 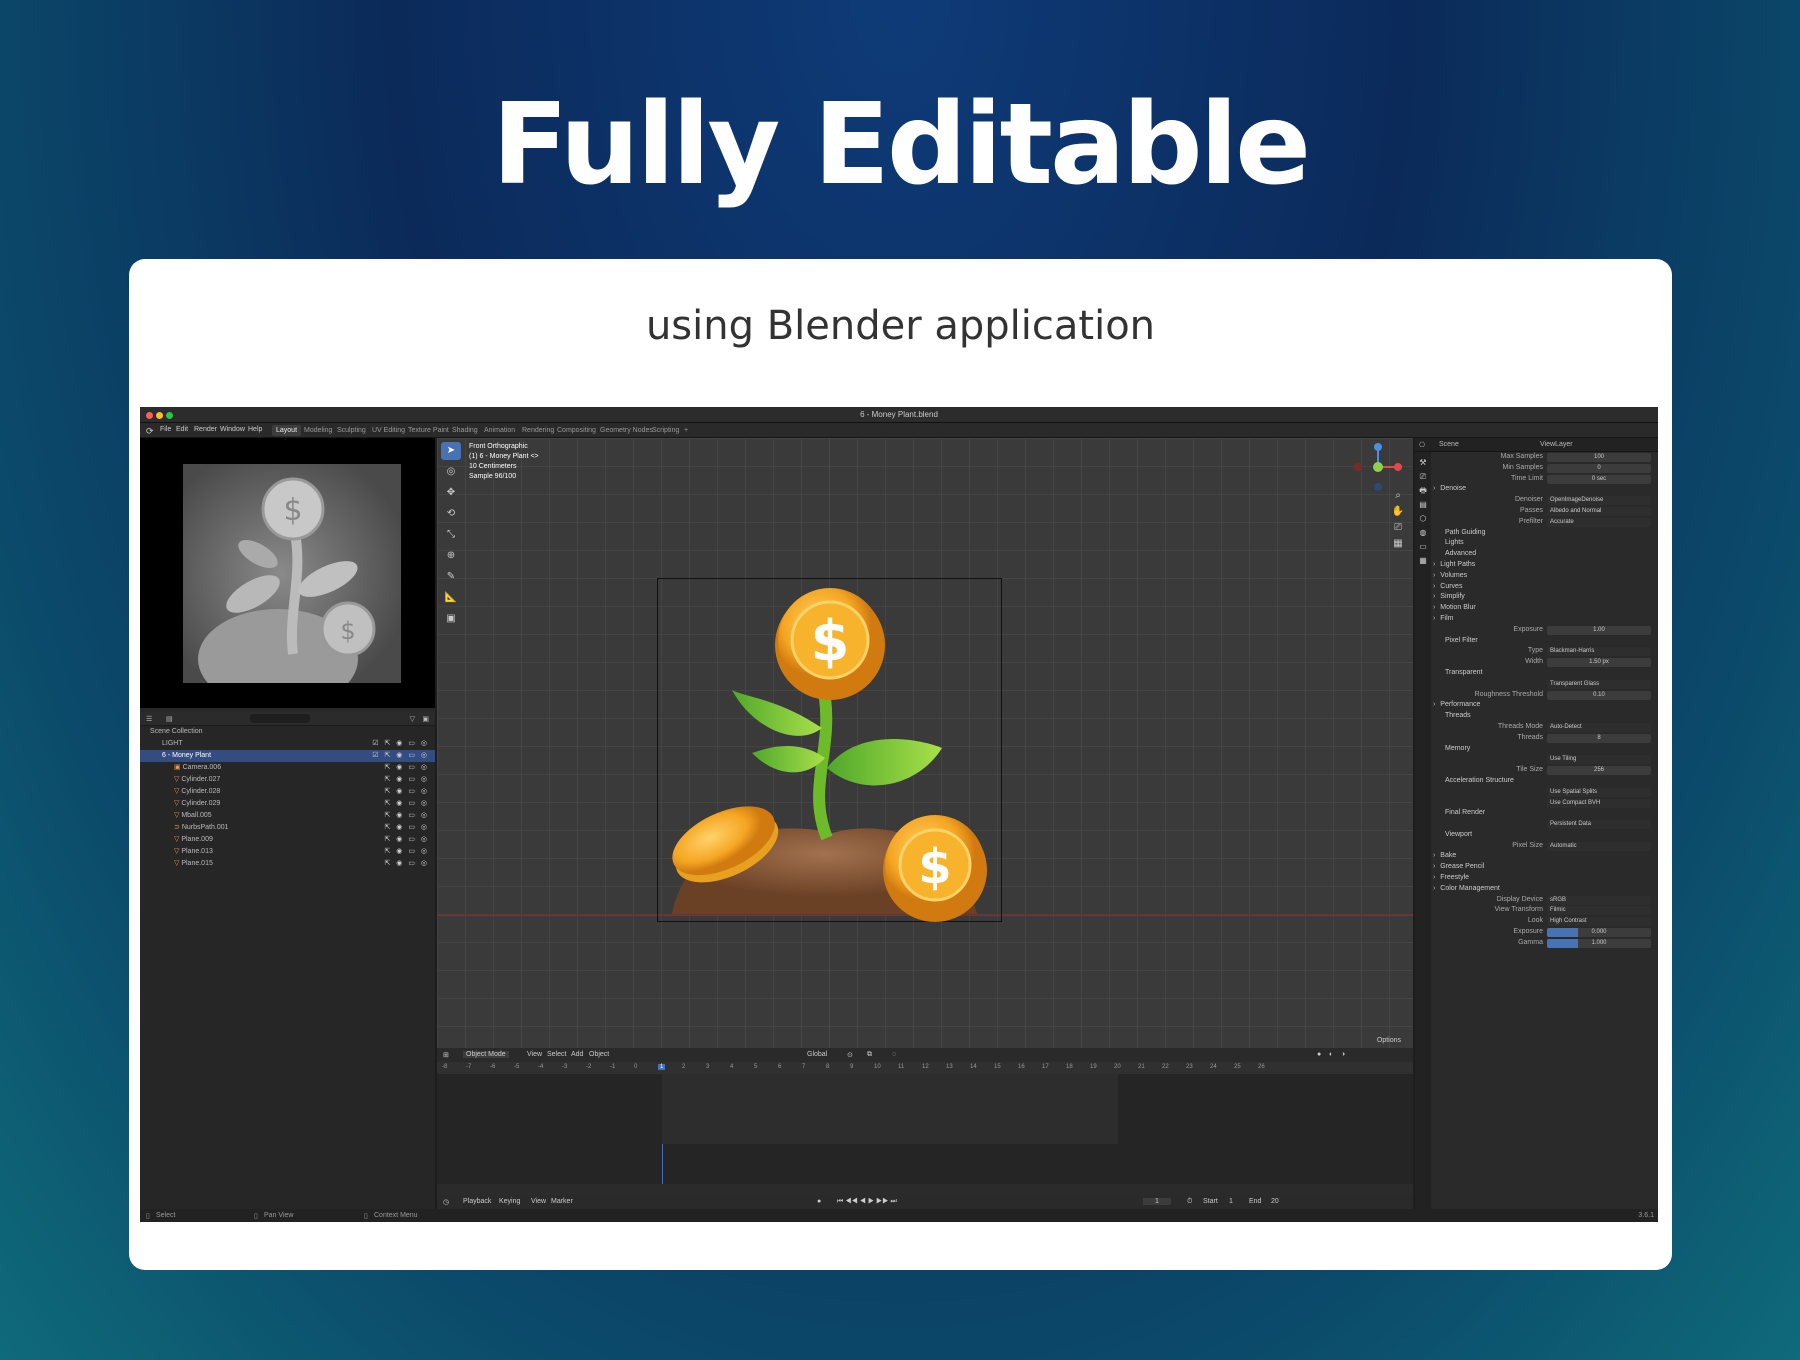 What do you see at coordinates (577, 1054) in the screenshot?
I see `menu-add: Add` at bounding box center [577, 1054].